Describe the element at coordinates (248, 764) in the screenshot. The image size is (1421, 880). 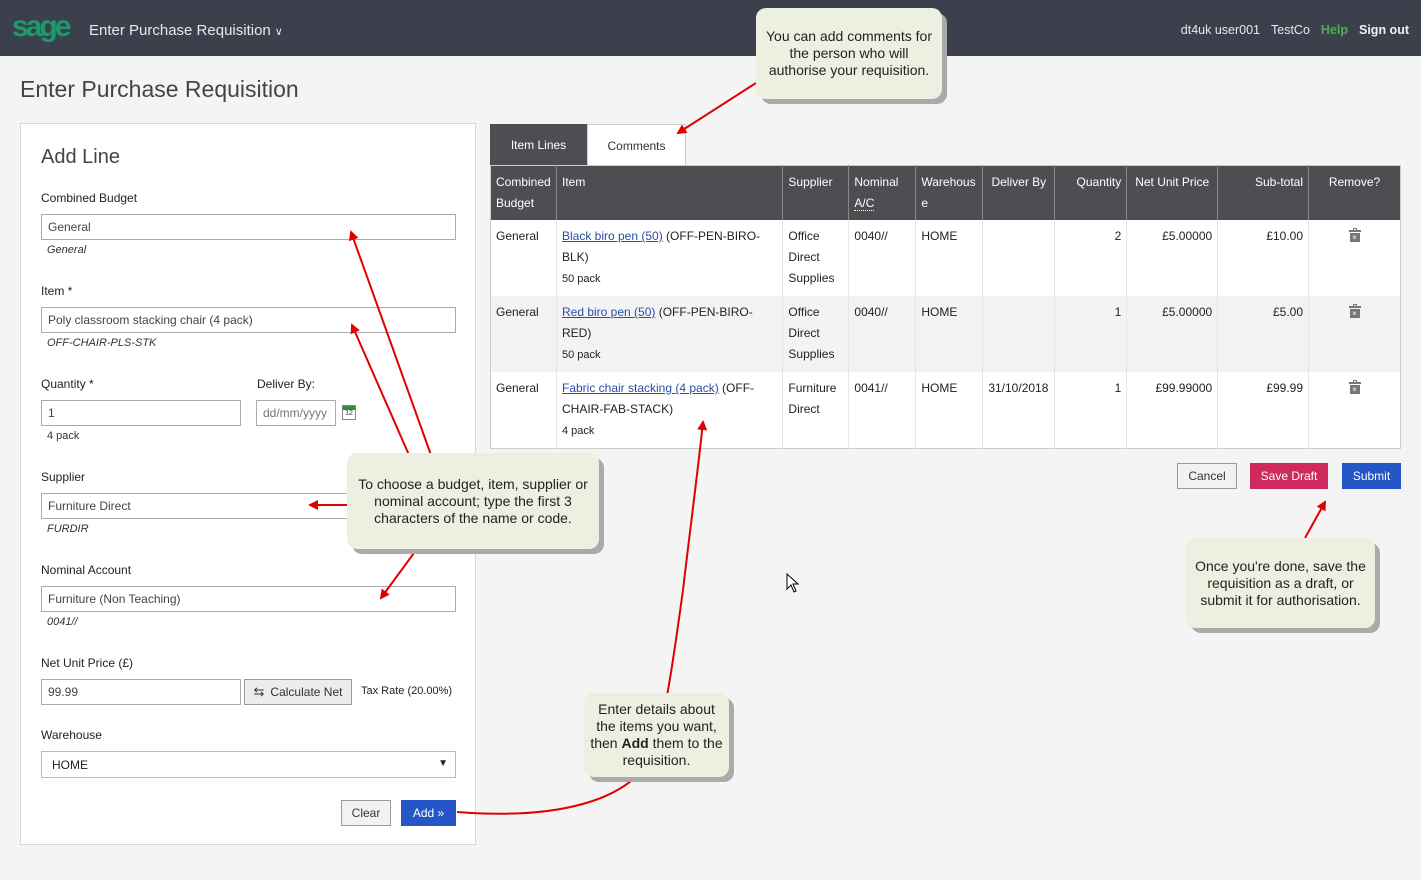
I see `warehouse-select: HOME ▼` at that location.